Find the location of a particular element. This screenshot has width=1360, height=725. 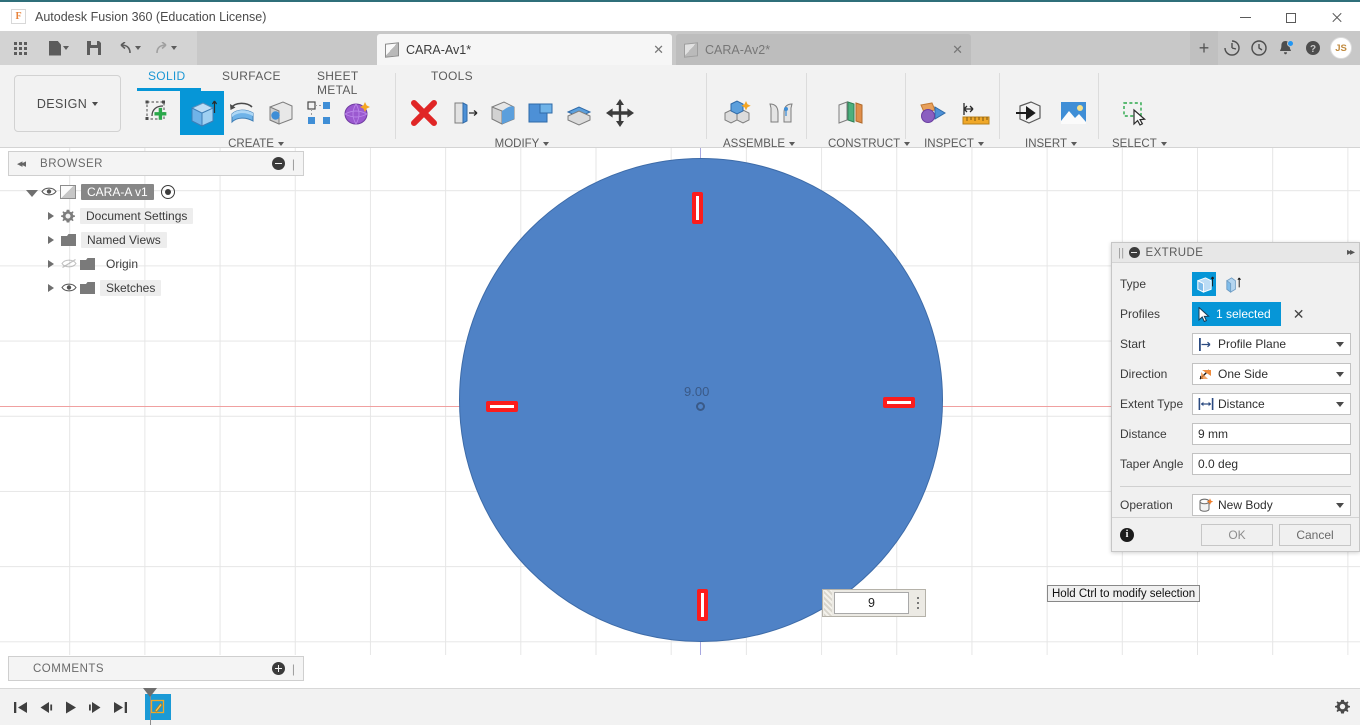

tab-cara-av2: CARA-Av2* ✕ is located at coordinates (823, 49).